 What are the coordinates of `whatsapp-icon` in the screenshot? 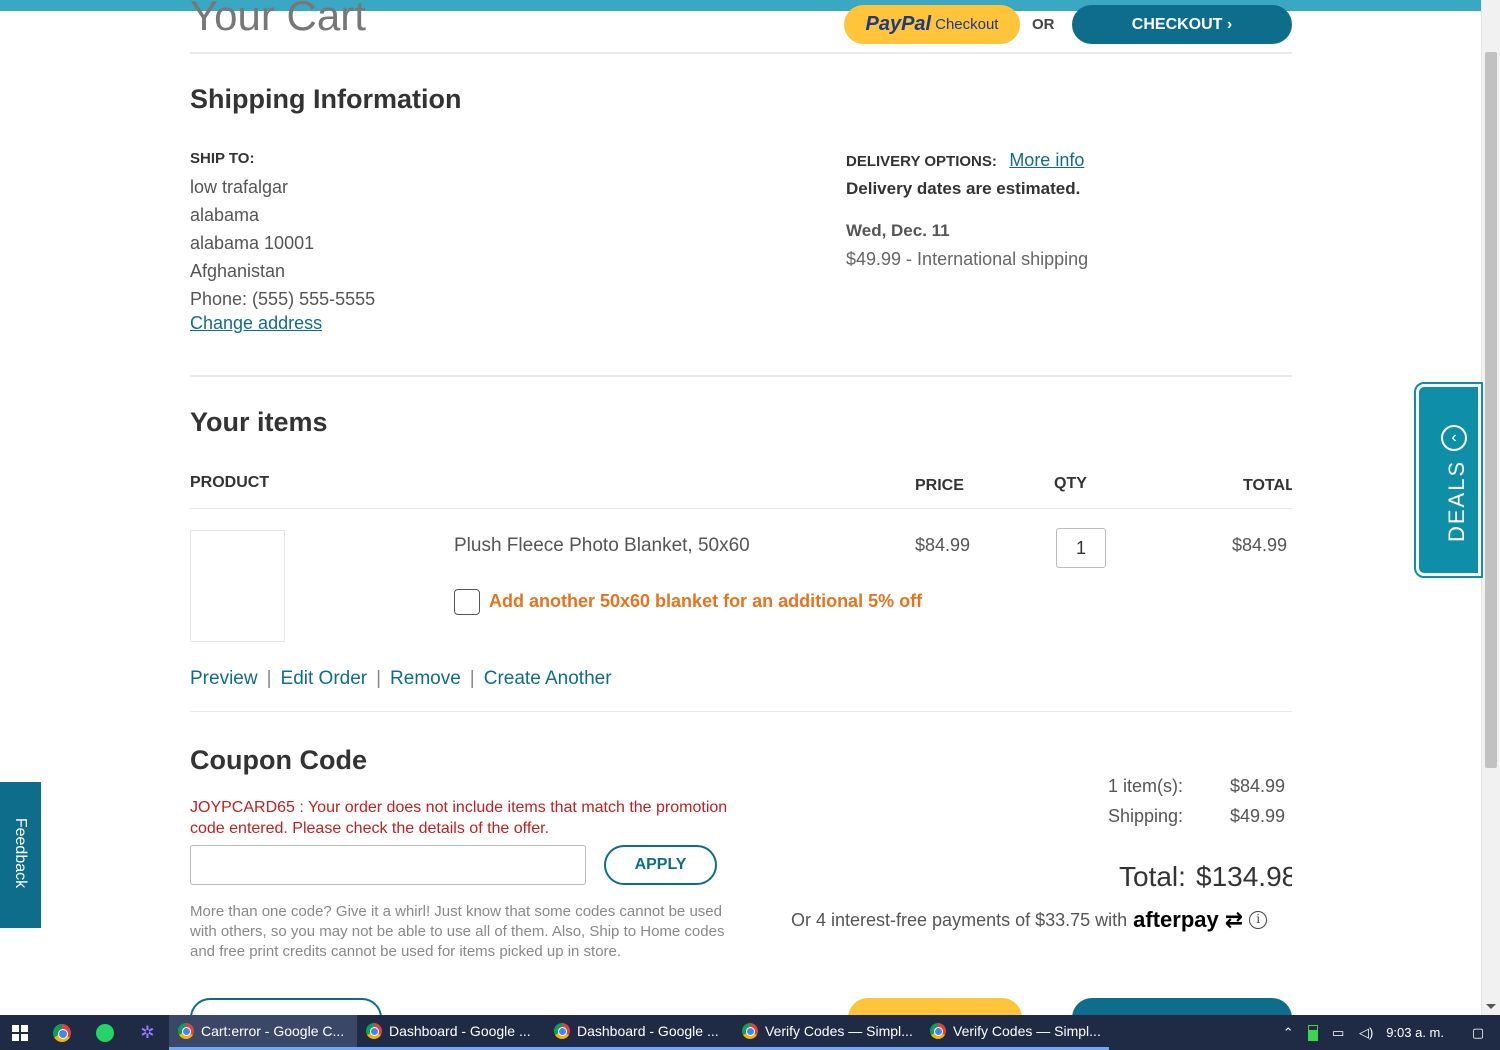 It's located at (104, 1032).